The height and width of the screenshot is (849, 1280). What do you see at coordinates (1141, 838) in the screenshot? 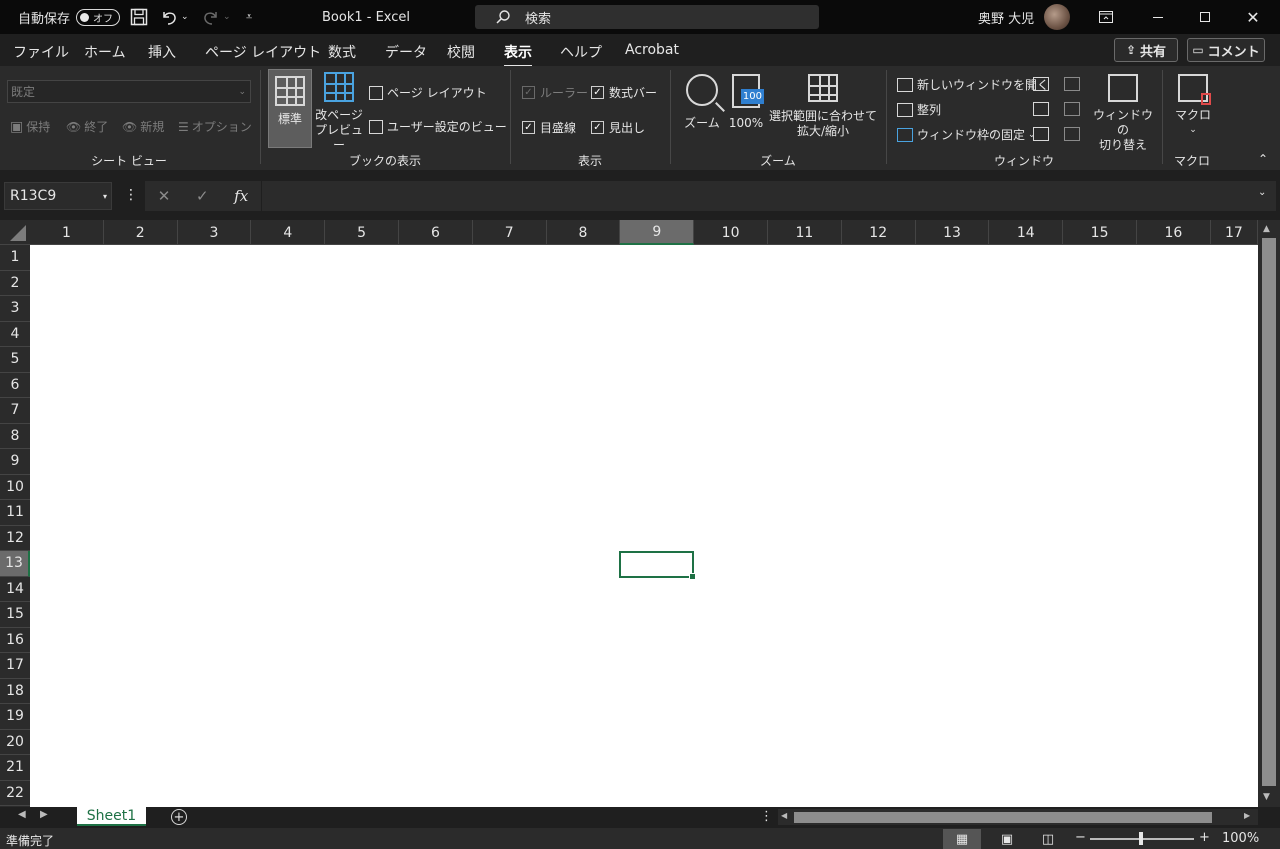
I see `zoom-slider-handle` at bounding box center [1141, 838].